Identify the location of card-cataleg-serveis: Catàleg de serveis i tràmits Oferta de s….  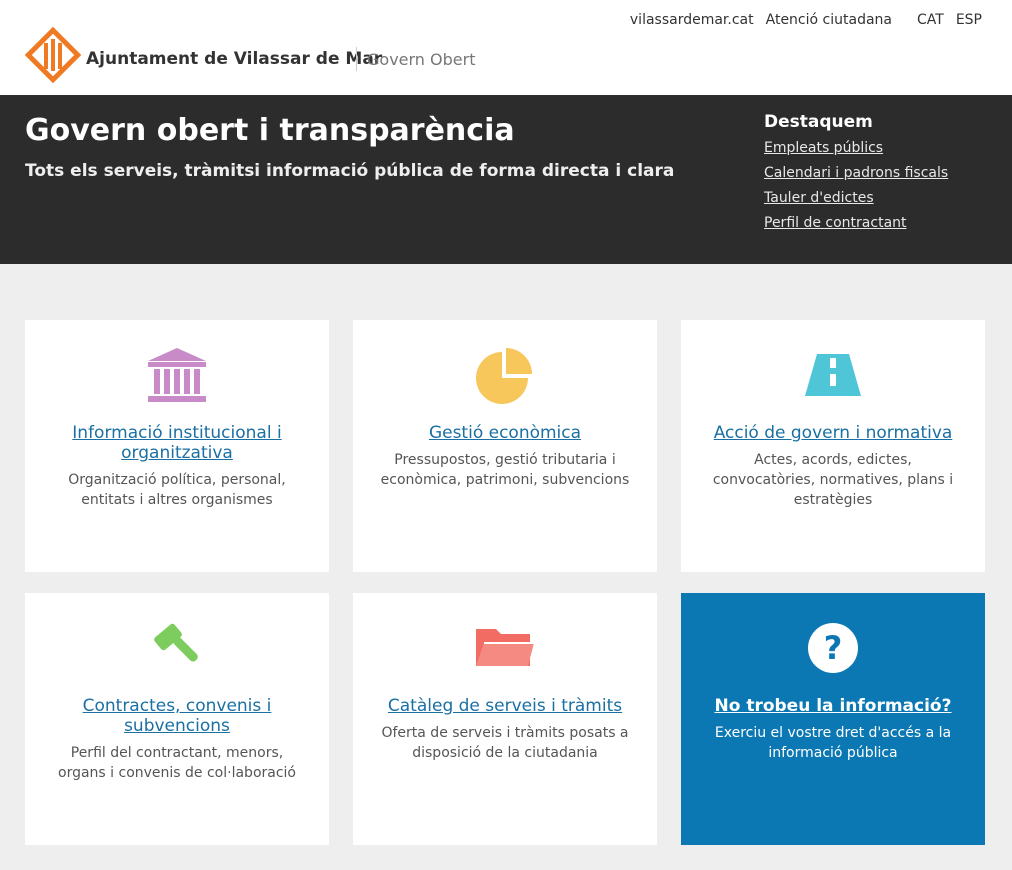
(505, 719).